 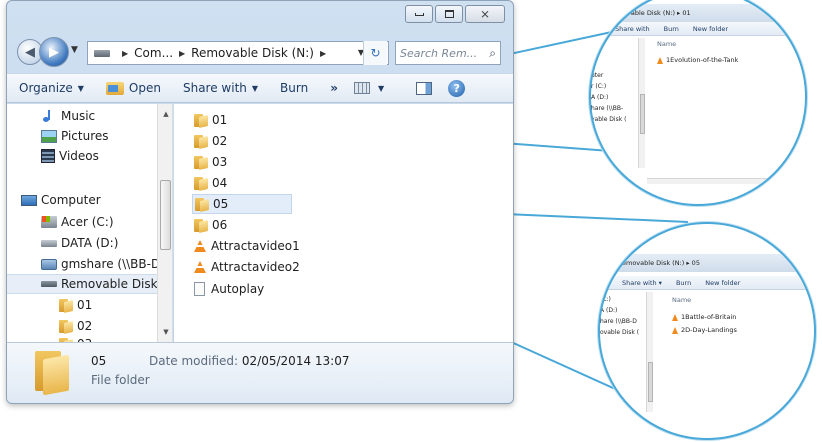 I want to click on chevron-down-icon: ▼, so click(x=381, y=88).